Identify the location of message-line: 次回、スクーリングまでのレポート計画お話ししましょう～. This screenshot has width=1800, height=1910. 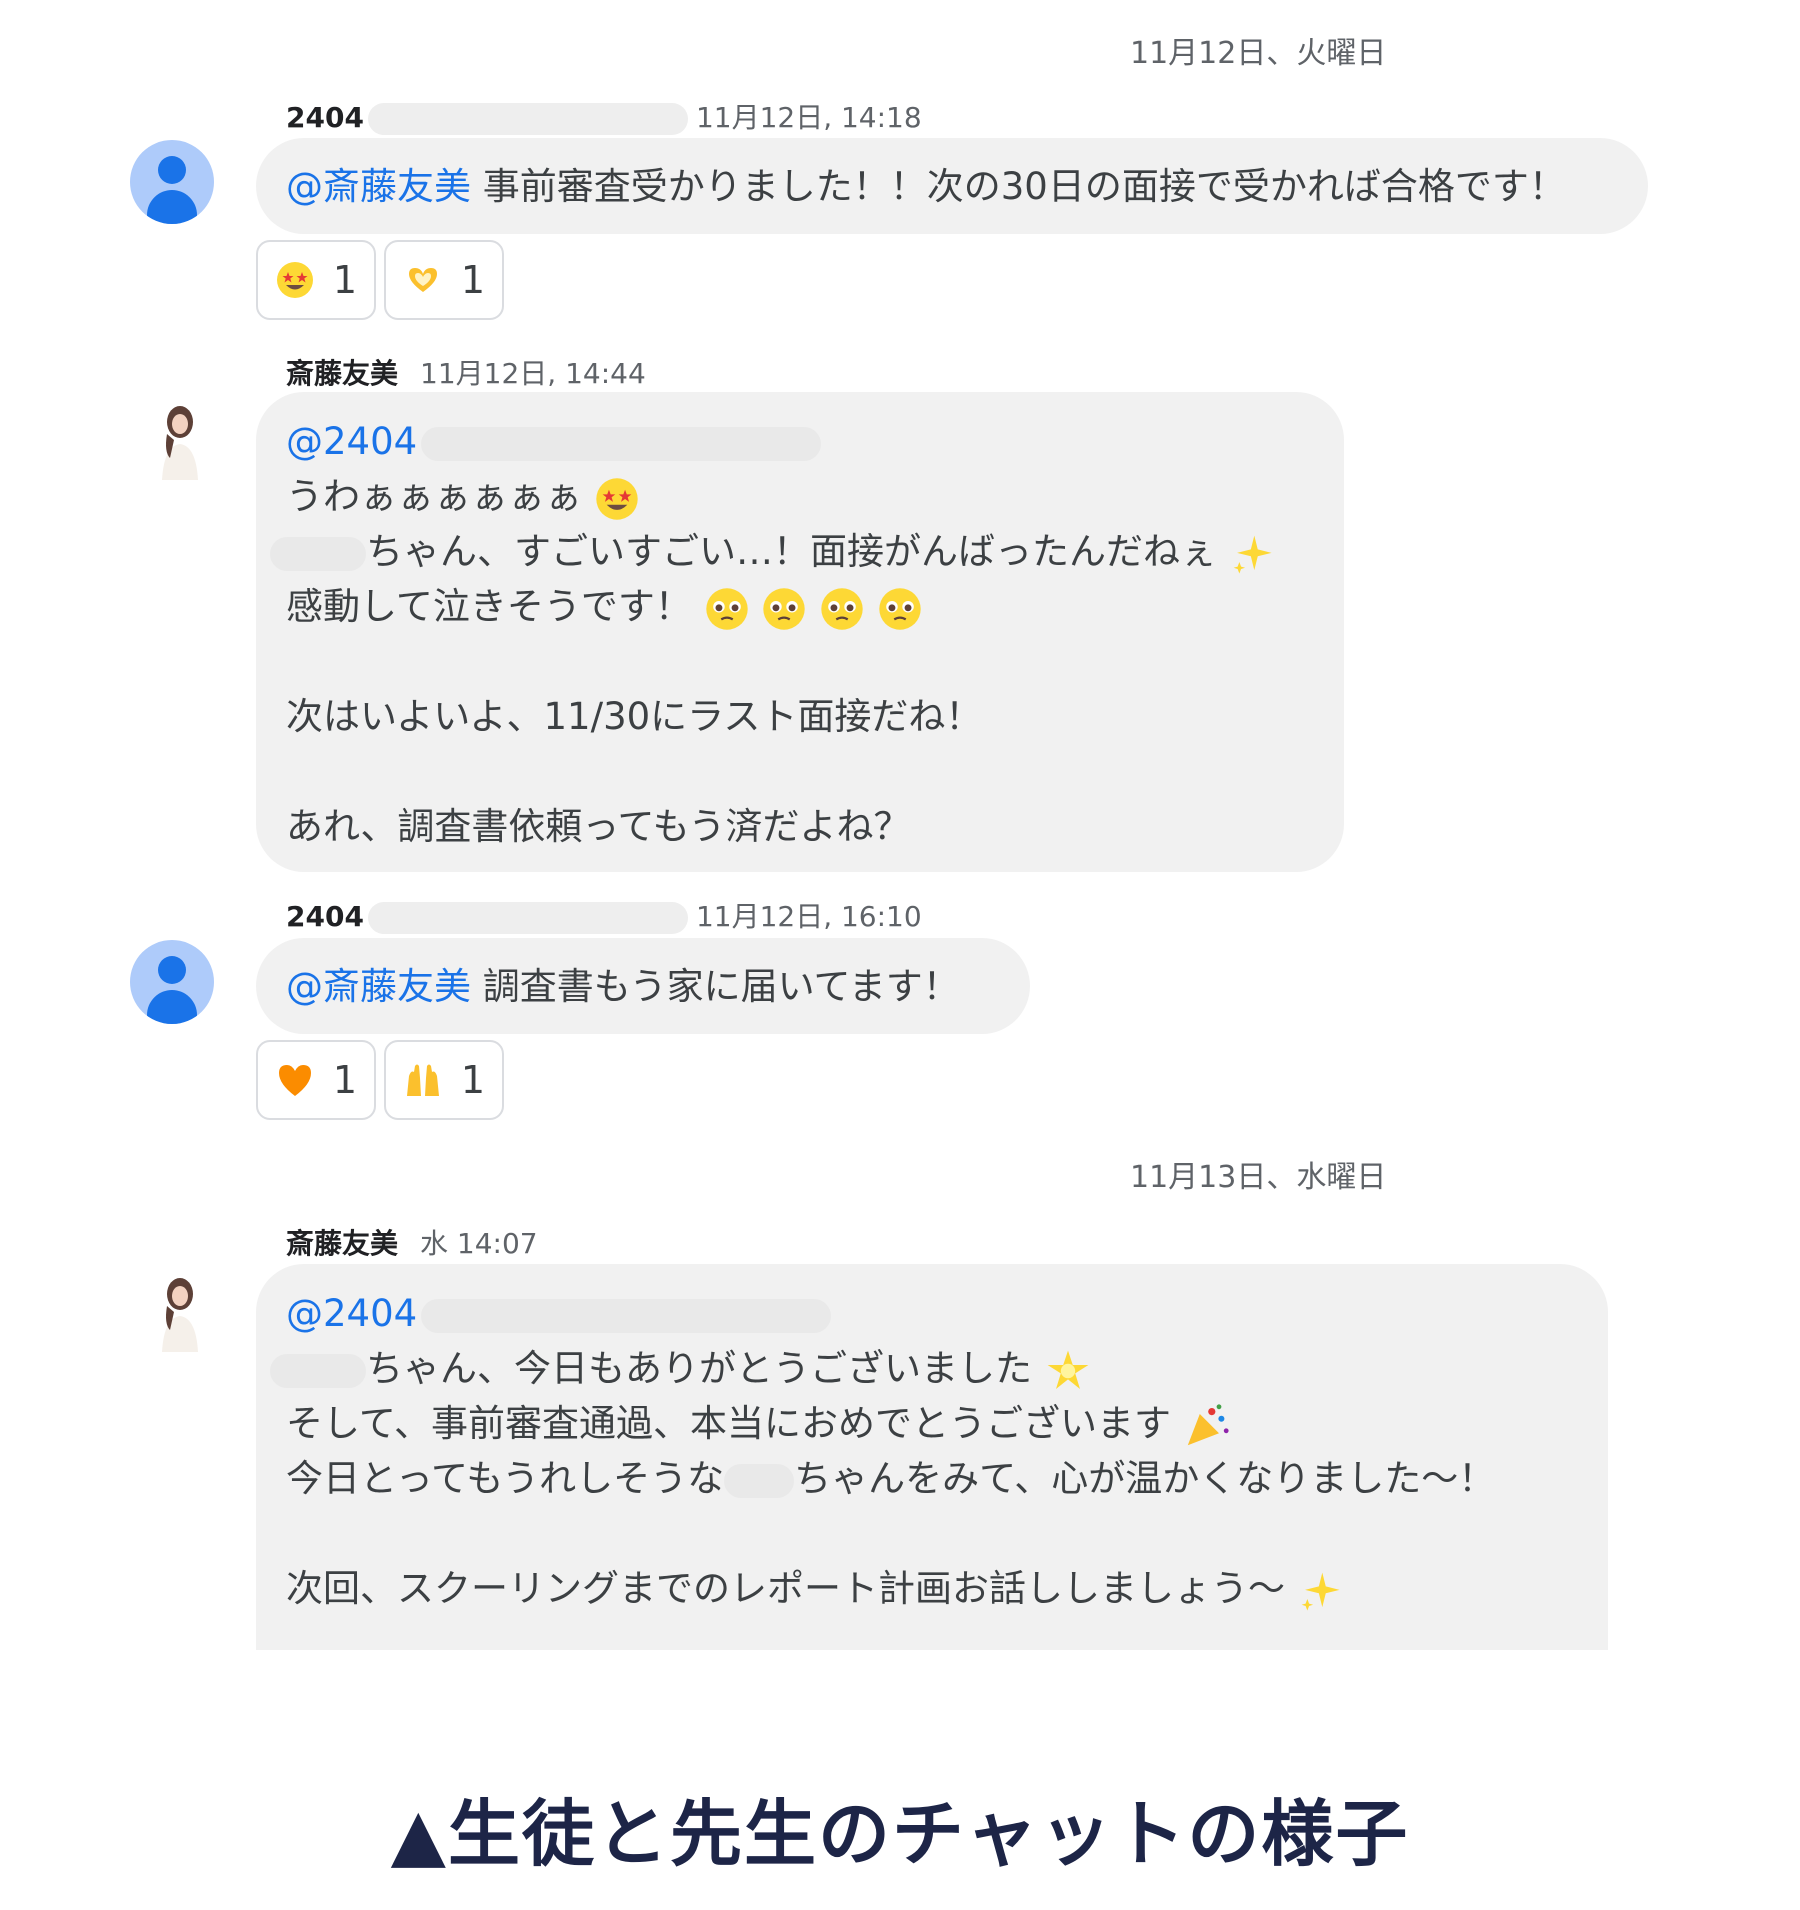
(785, 1588).